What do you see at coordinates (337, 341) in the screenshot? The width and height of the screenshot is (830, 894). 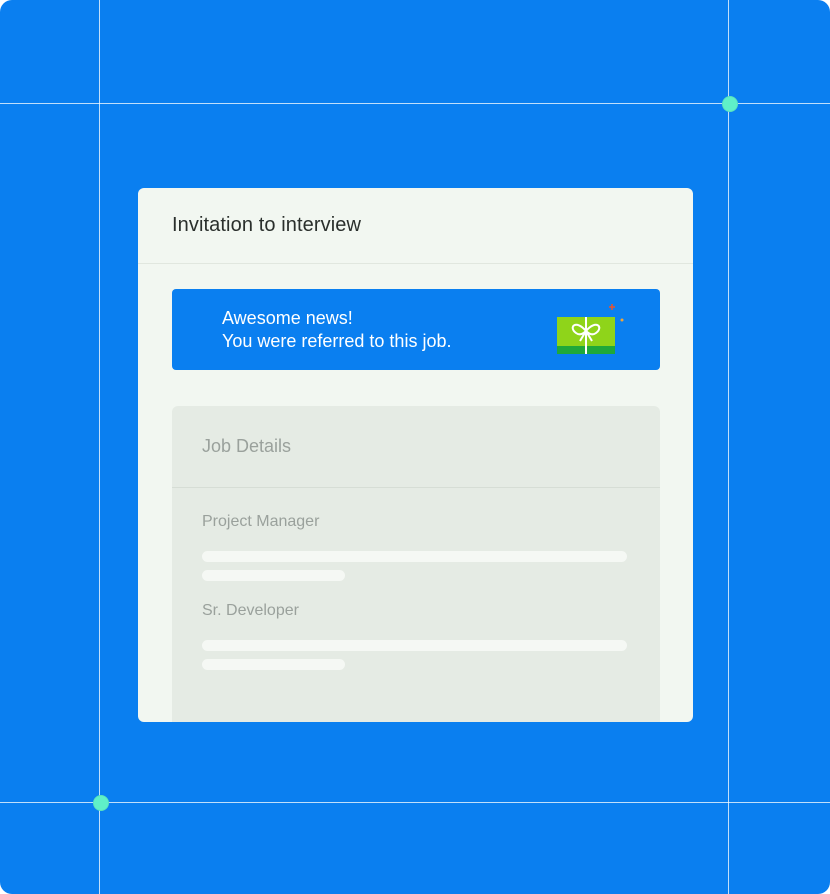 I see `banner-subtext: You were referred to this job.` at bounding box center [337, 341].